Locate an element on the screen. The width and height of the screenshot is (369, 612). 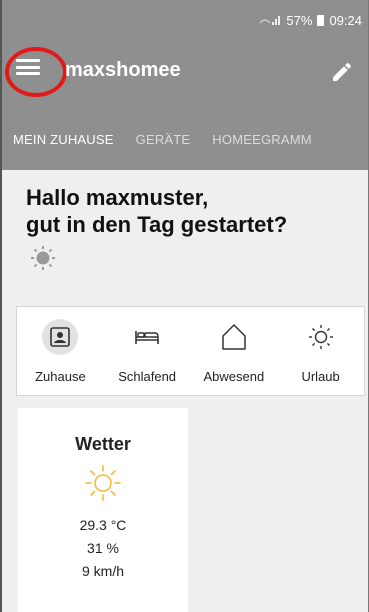
battery-icon is located at coordinates (321, 20).